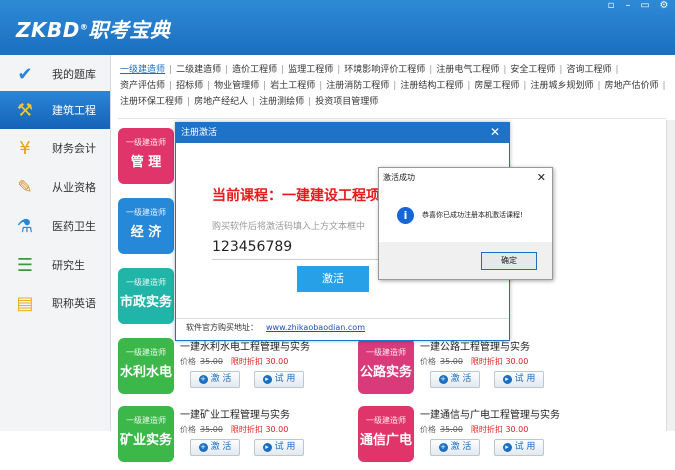 Image resolution: width=675 pixels, height=470 pixels. Describe the element at coordinates (25, 110) in the screenshot. I see `construction-icon: ⚒` at that location.